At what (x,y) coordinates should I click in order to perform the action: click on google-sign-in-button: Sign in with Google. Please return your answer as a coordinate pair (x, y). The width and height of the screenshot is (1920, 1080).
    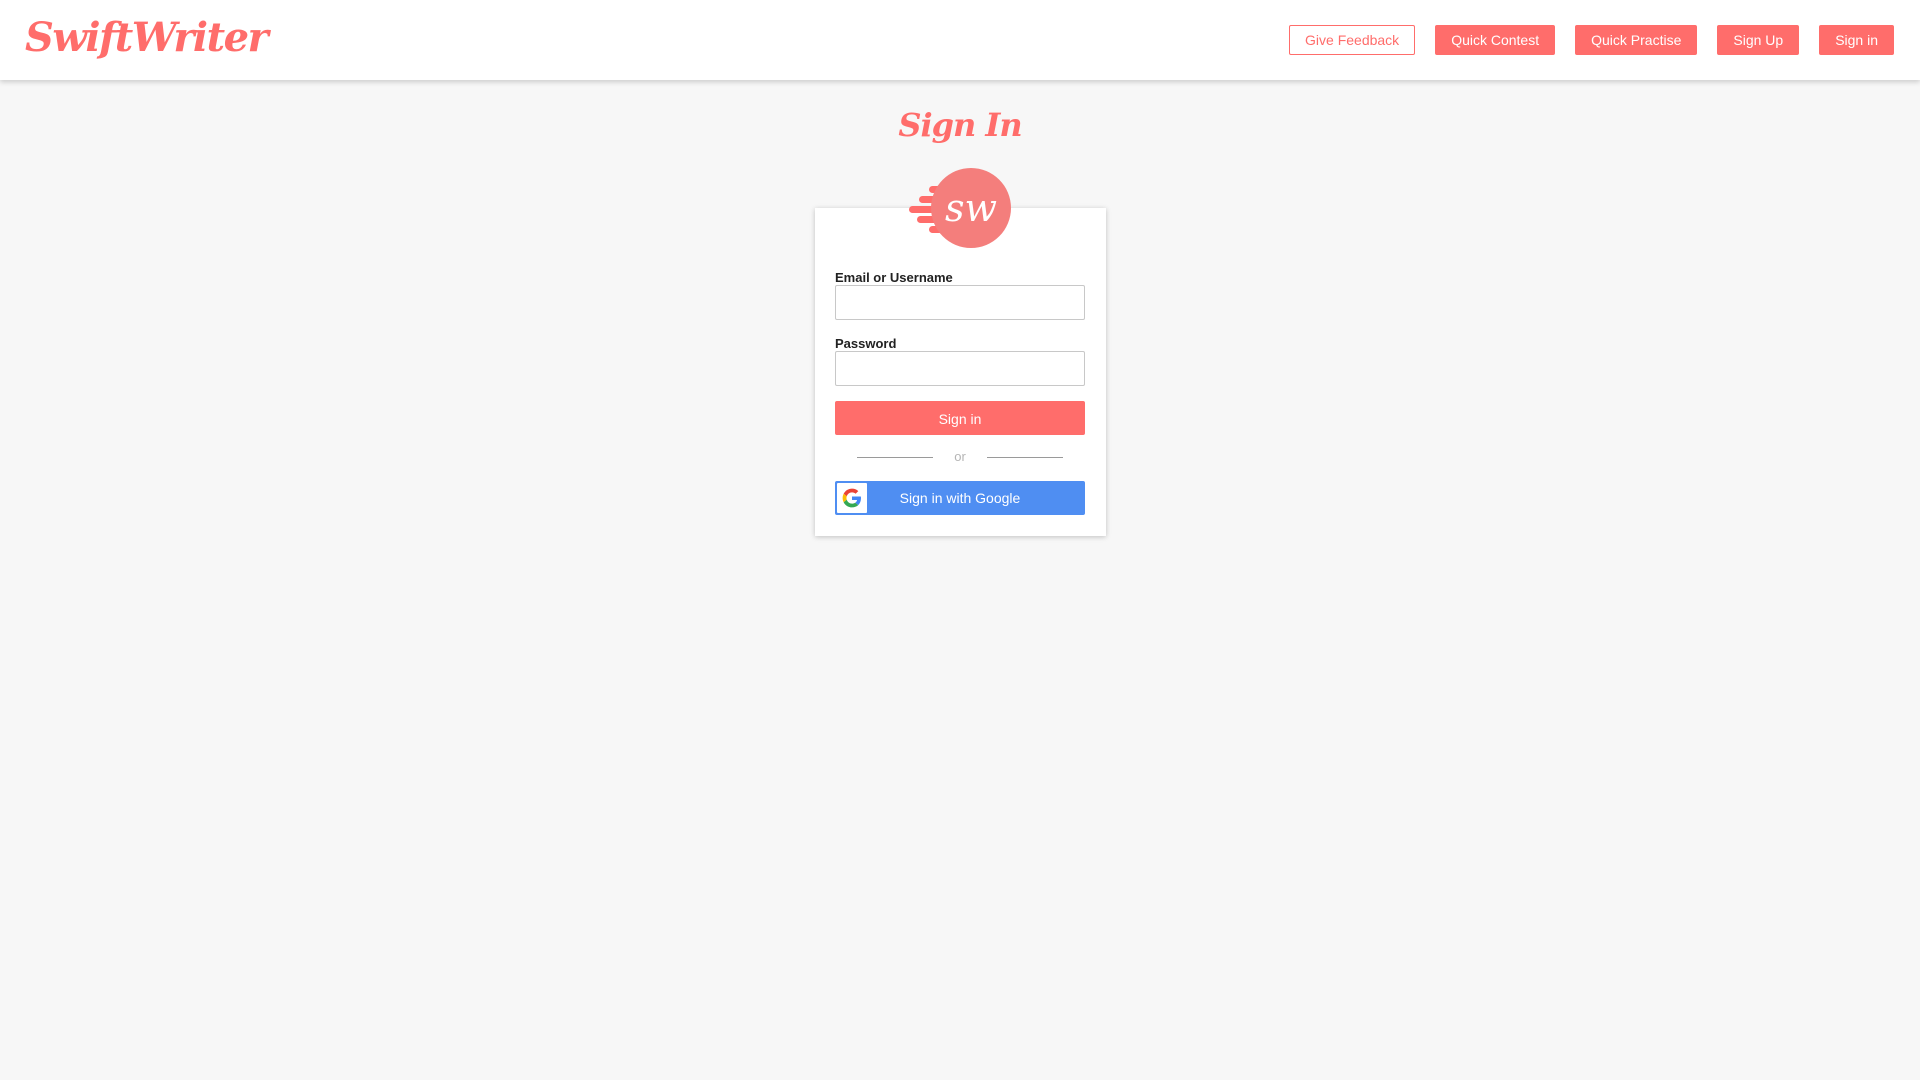
    Looking at the image, I should click on (960, 498).